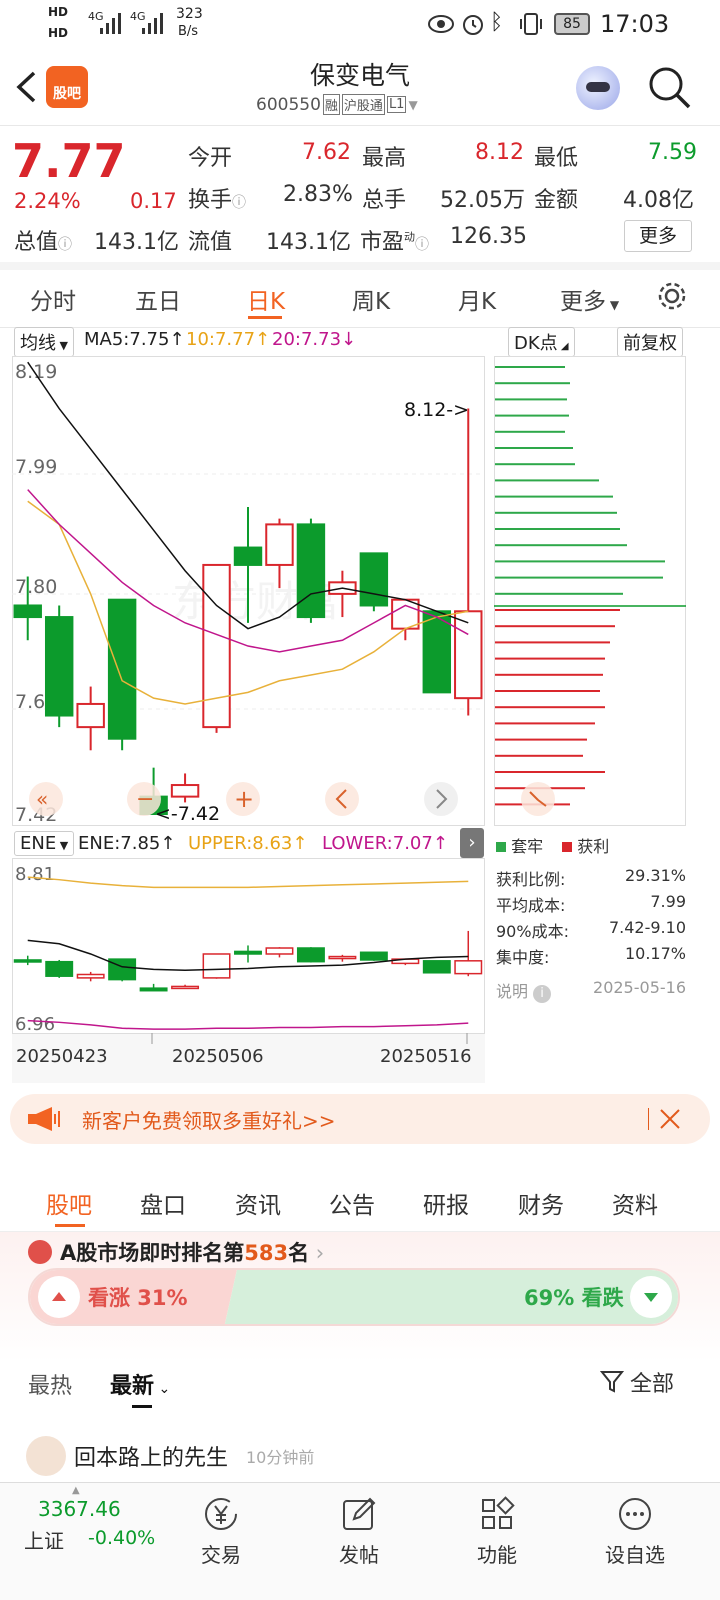 This screenshot has width=720, height=1600. What do you see at coordinates (217, 198) in the screenshot?
I see `turnover-label: 换手ⓘ` at bounding box center [217, 198].